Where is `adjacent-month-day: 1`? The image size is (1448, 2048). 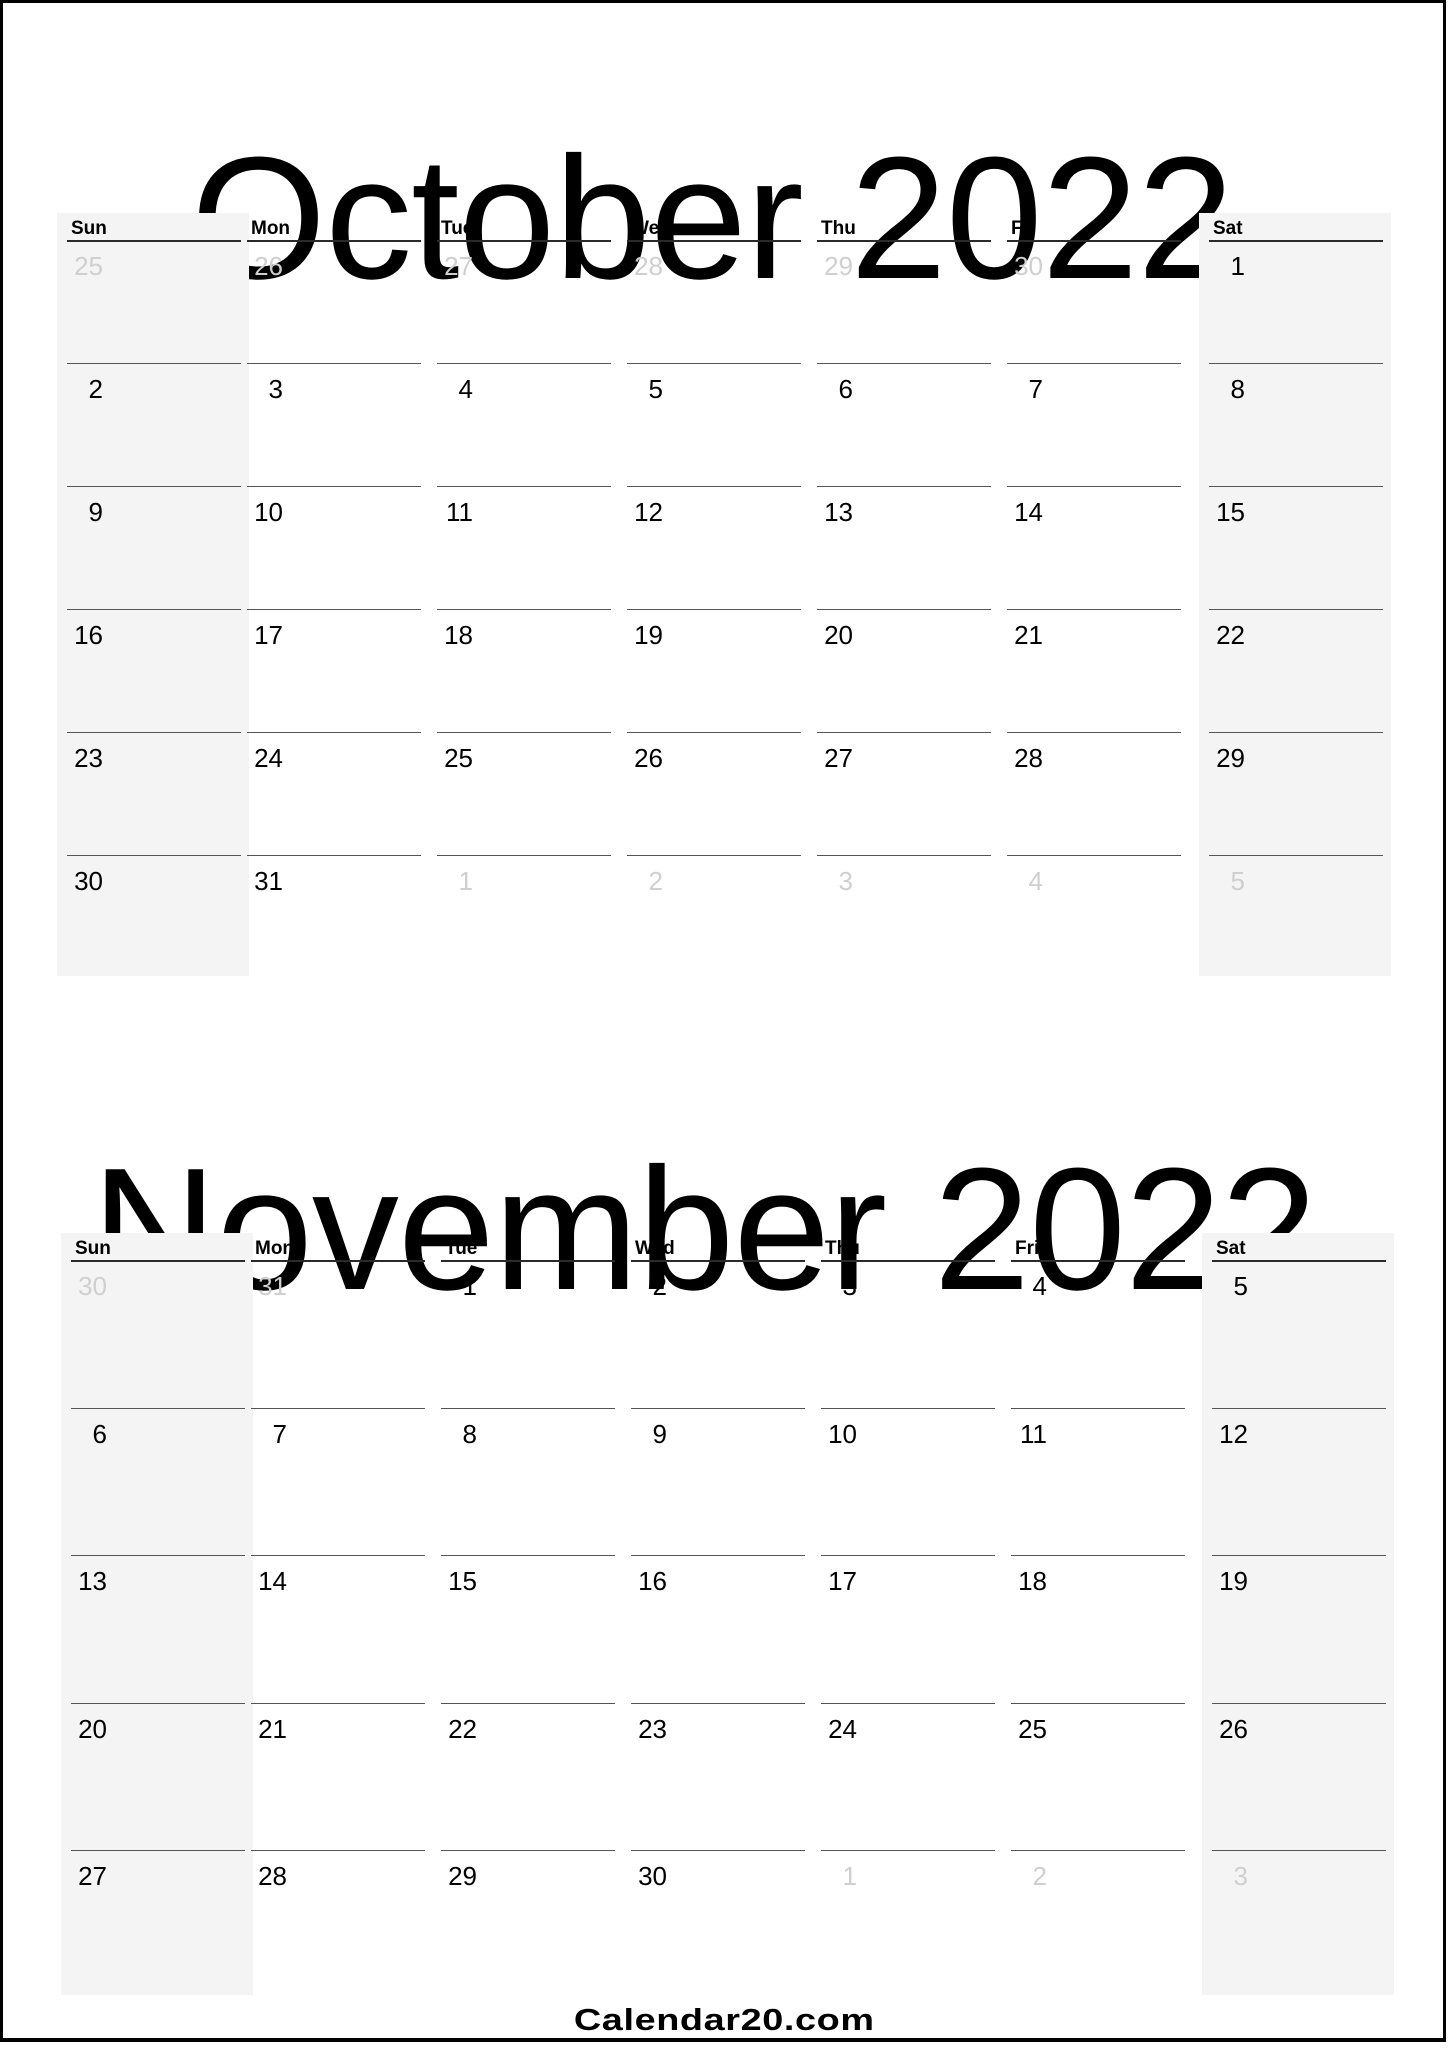 adjacent-month-day: 1 is located at coordinates (465, 881).